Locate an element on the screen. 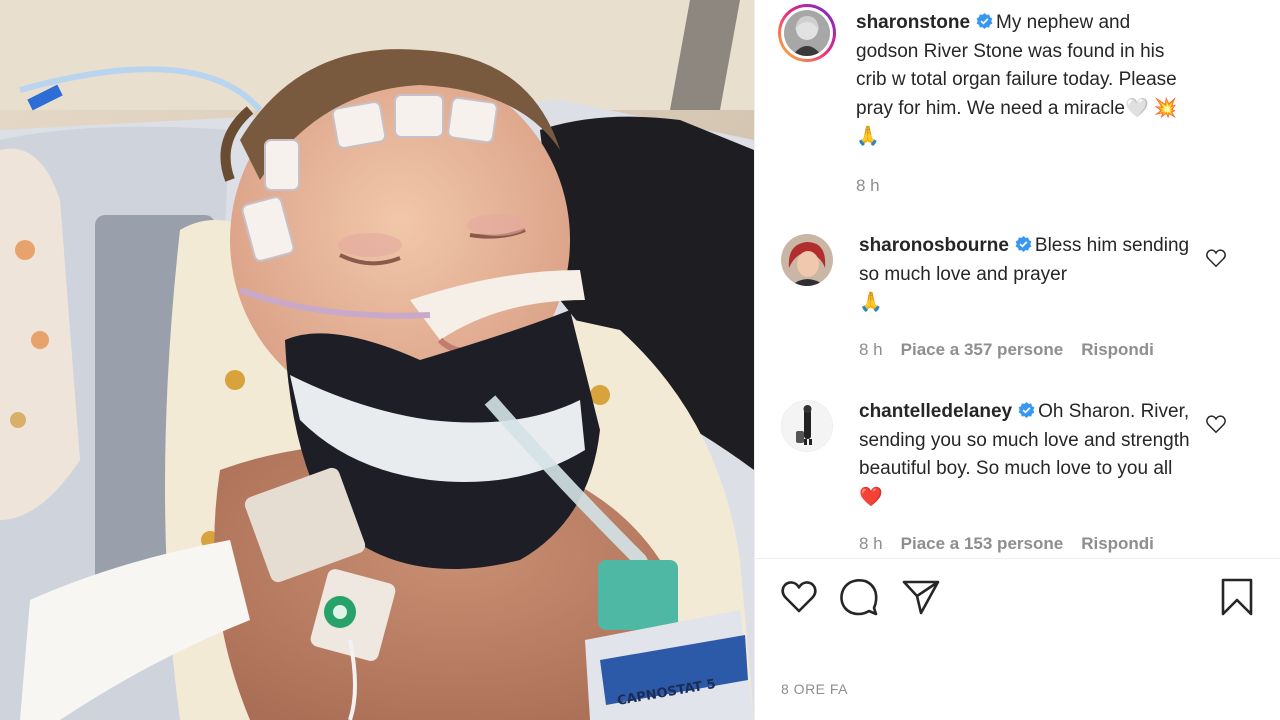 Image resolution: width=1280 pixels, height=720 pixels. post-time-ago: 8 ORE FA is located at coordinates (814, 689).